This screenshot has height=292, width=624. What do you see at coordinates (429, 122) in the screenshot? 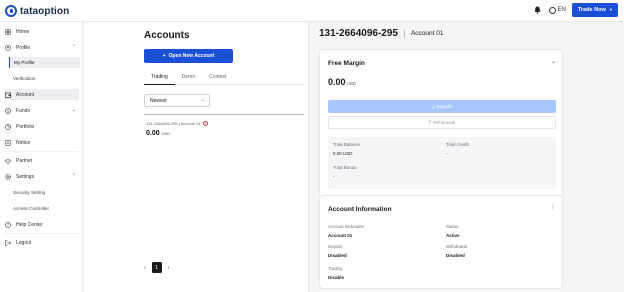
I see `upload-icon: ⤒` at bounding box center [429, 122].